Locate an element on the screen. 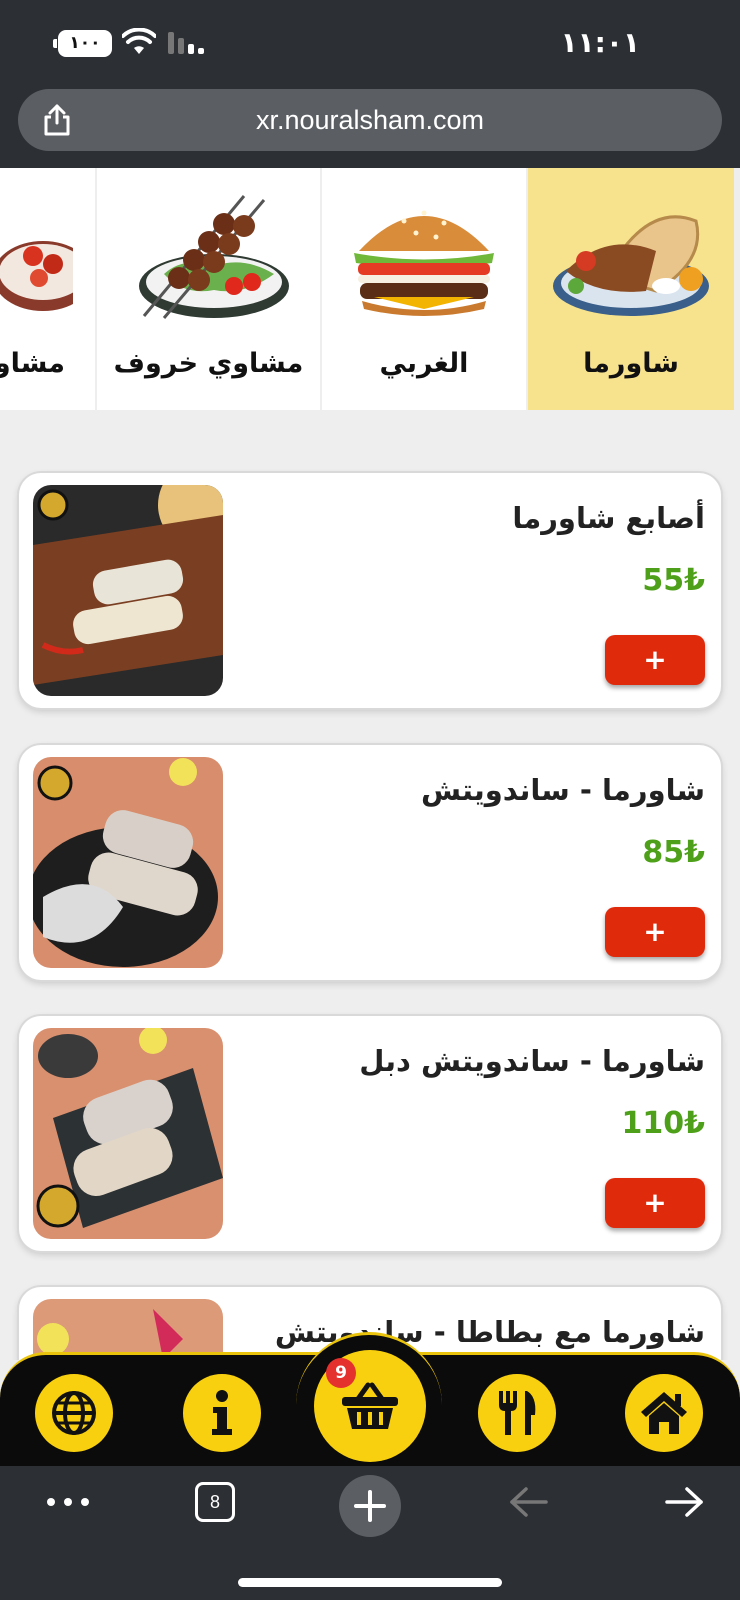 Image resolution: width=740 pixels, height=1600 pixels. status-bar: ١٠٠ ١١:٠١ is located at coordinates (370, 42).